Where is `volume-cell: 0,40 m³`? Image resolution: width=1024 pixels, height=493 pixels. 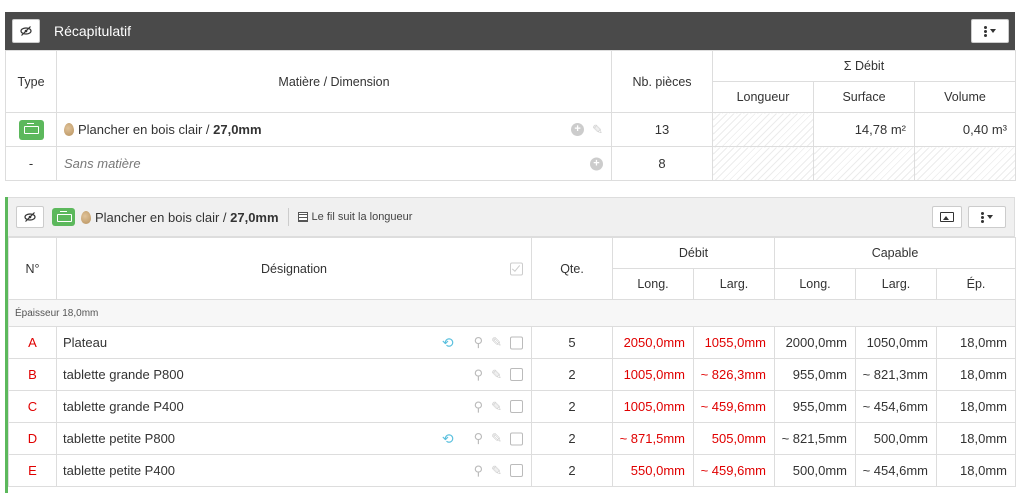
volume-cell: 0,40 m³ is located at coordinates (965, 129).